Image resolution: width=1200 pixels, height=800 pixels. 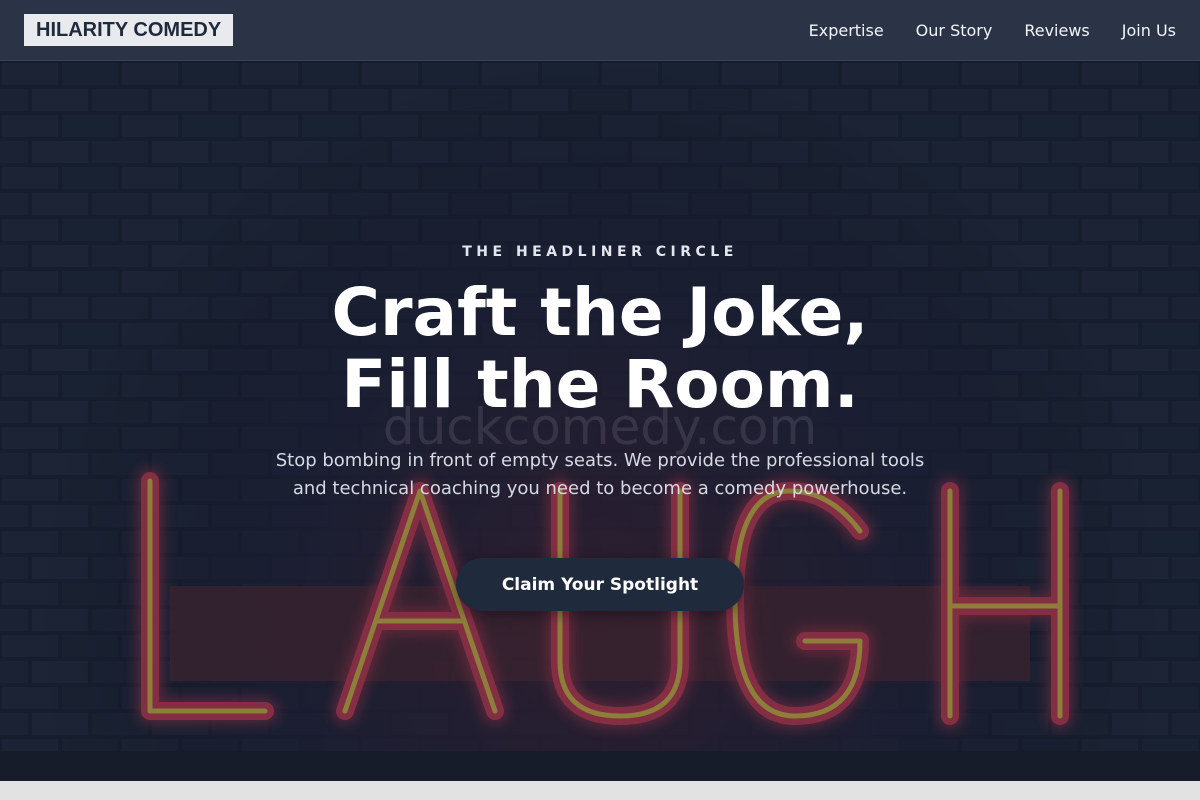 What do you see at coordinates (600, 252) in the screenshot?
I see `hero-eyebrow: THE HEADLINER CIRCLE` at bounding box center [600, 252].